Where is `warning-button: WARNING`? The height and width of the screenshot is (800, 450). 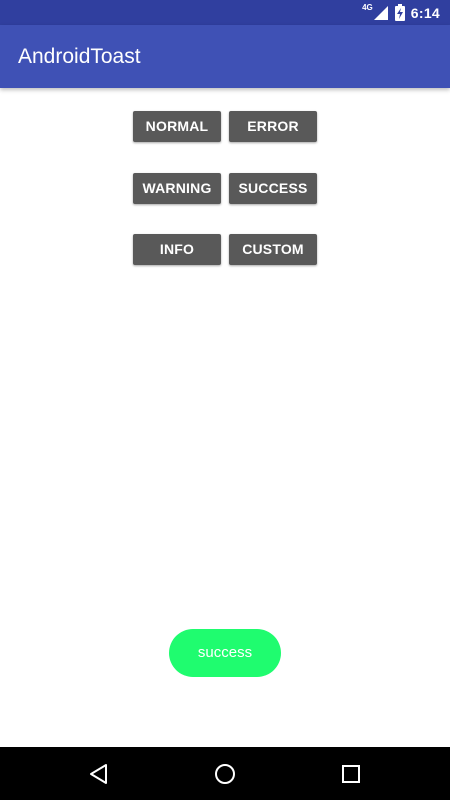 warning-button: WARNING is located at coordinates (177, 188).